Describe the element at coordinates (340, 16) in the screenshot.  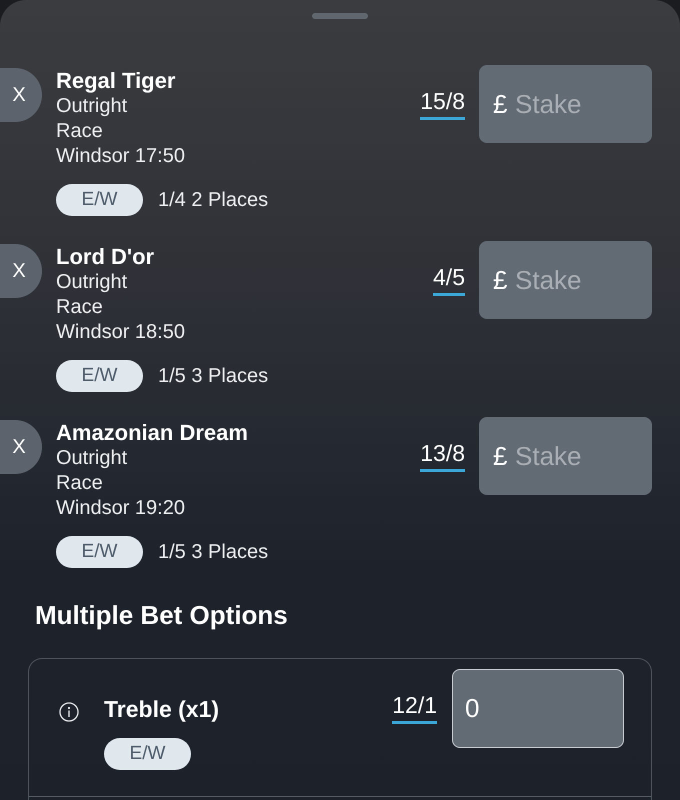
I see `drag-handle` at that location.